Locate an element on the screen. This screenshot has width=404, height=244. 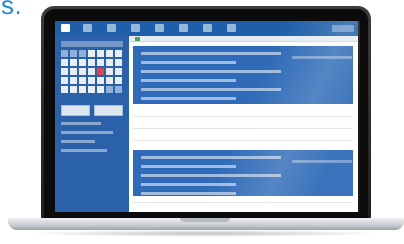
calendar-day-selected is located at coordinates (100, 71).